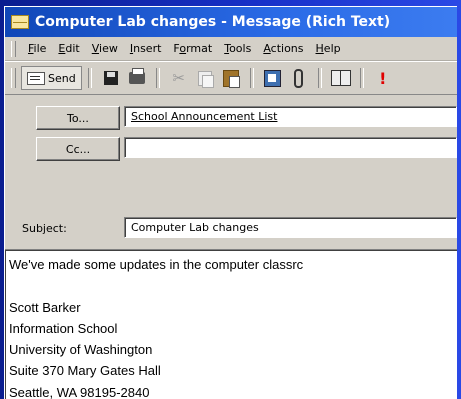 Image resolution: width=461 pixels, height=399 pixels. Describe the element at coordinates (62, 78) in the screenshot. I see `send-label: Send` at that location.